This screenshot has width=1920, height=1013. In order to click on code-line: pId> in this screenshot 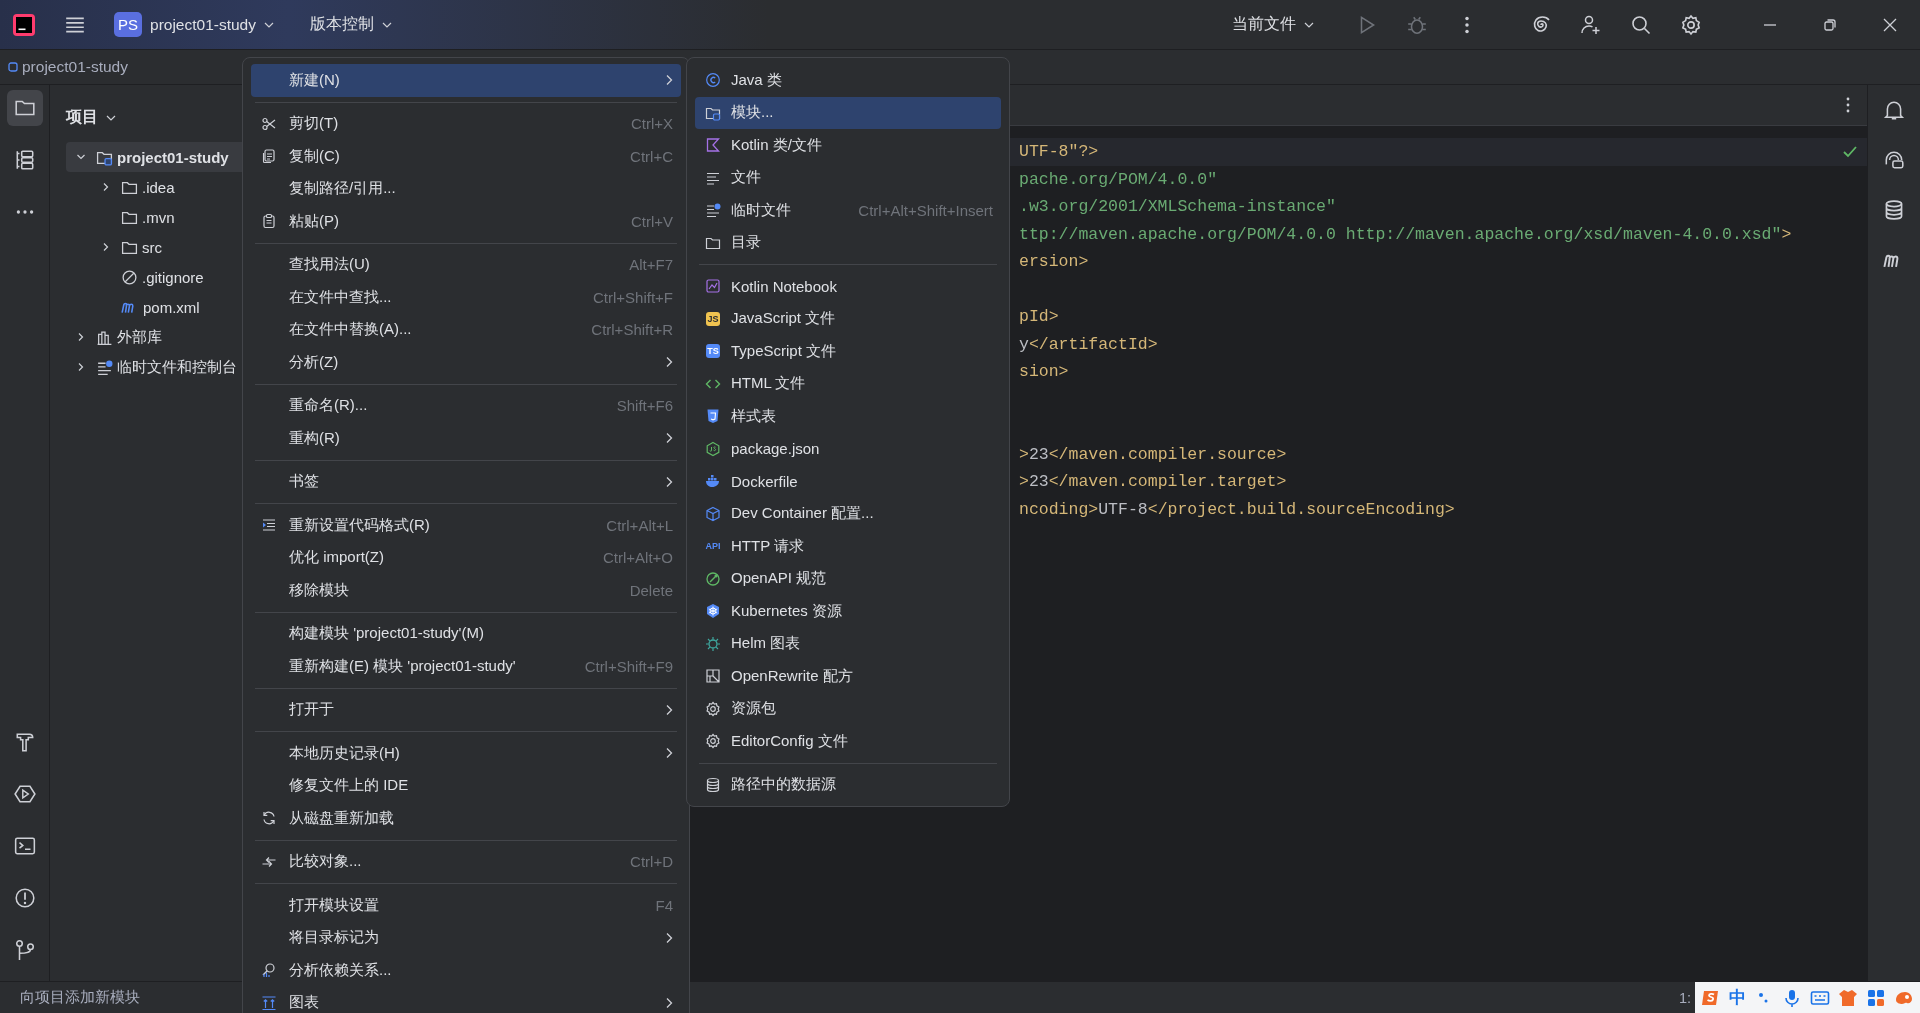, I will do `click(1039, 317)`.